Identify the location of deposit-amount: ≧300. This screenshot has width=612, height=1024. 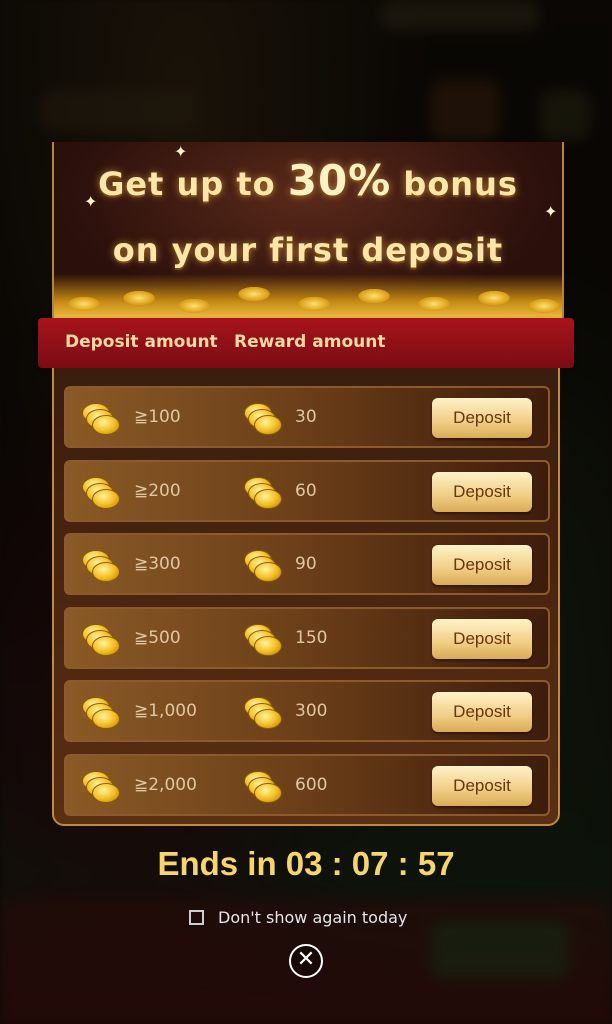
(157, 564).